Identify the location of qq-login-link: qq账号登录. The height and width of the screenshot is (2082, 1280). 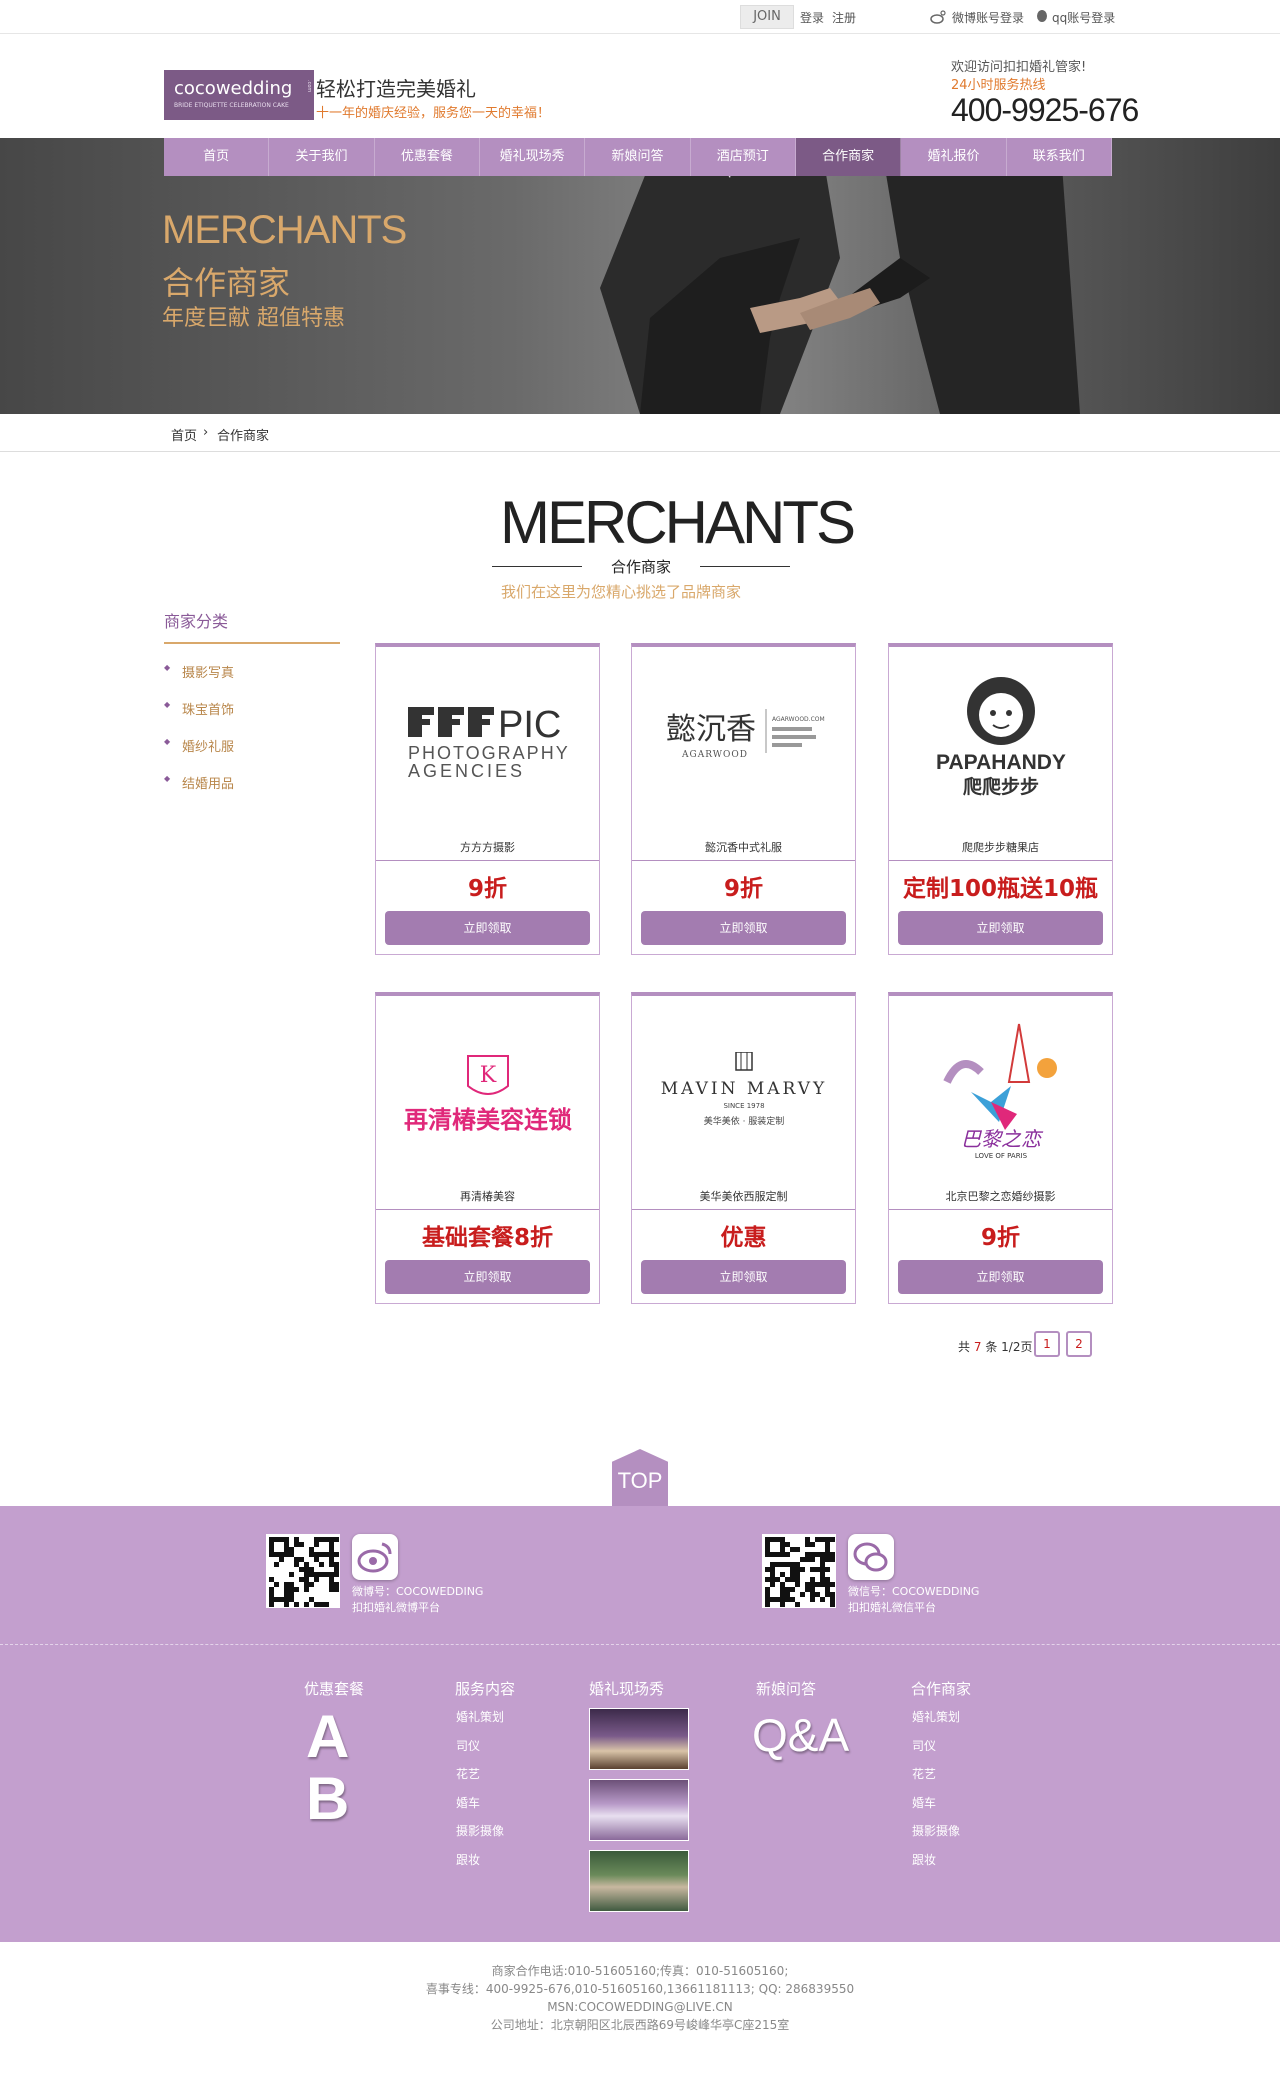
(1083, 17).